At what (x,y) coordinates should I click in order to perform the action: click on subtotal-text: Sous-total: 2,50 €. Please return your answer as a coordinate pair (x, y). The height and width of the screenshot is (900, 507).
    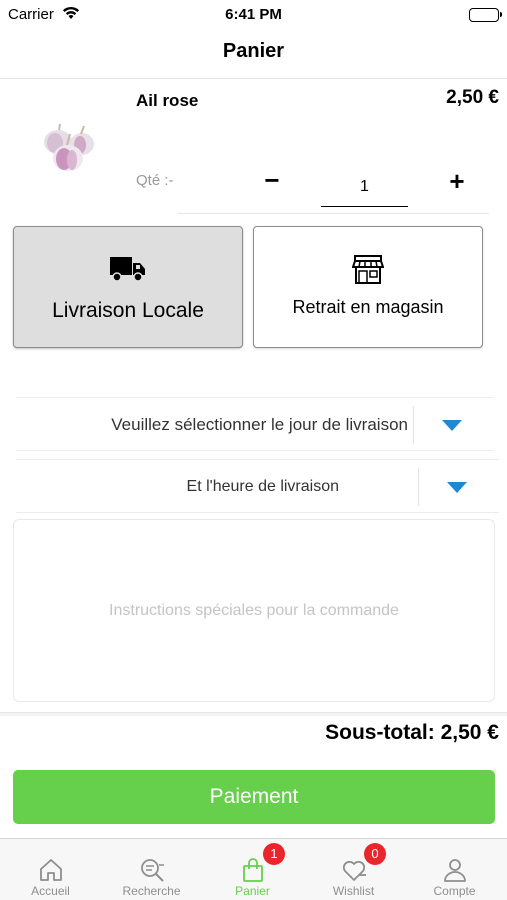
    Looking at the image, I should click on (412, 732).